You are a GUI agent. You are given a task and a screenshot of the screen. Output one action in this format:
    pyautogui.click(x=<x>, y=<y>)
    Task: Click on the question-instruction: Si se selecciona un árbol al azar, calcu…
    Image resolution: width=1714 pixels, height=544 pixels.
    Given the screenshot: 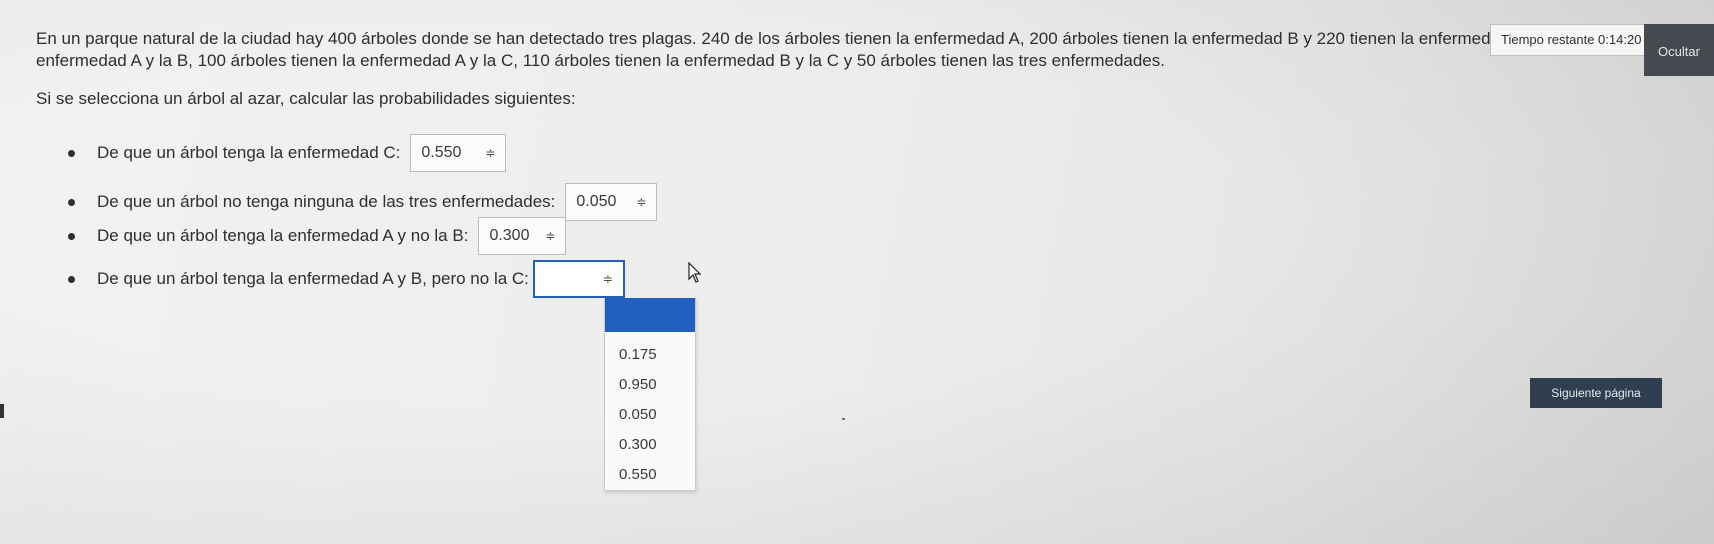 What is the action you would take?
    pyautogui.click(x=306, y=98)
    